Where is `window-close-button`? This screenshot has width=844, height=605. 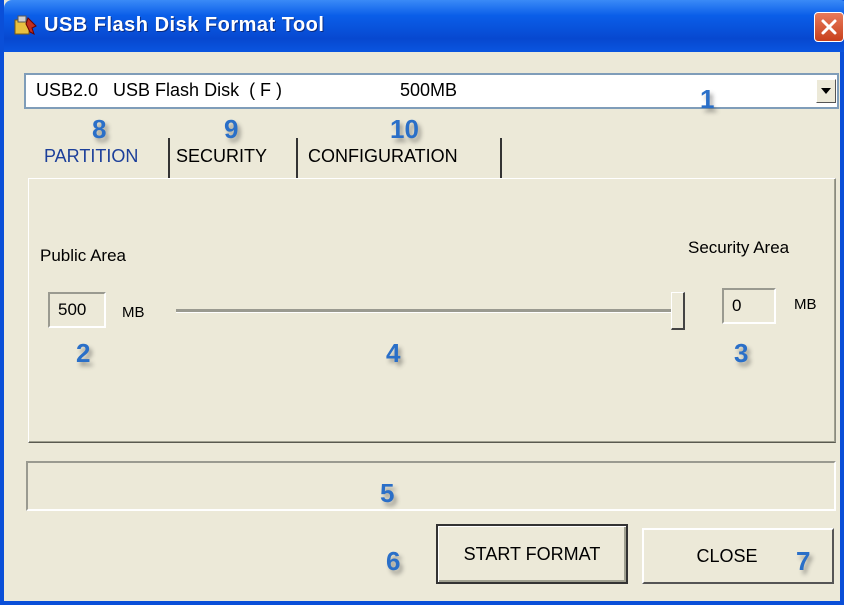 window-close-button is located at coordinates (829, 27).